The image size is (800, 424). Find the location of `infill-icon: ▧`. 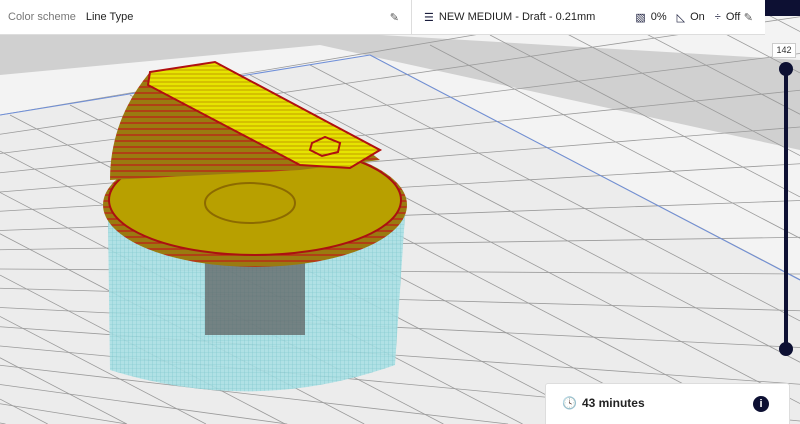

infill-icon: ▧ is located at coordinates (640, 17).